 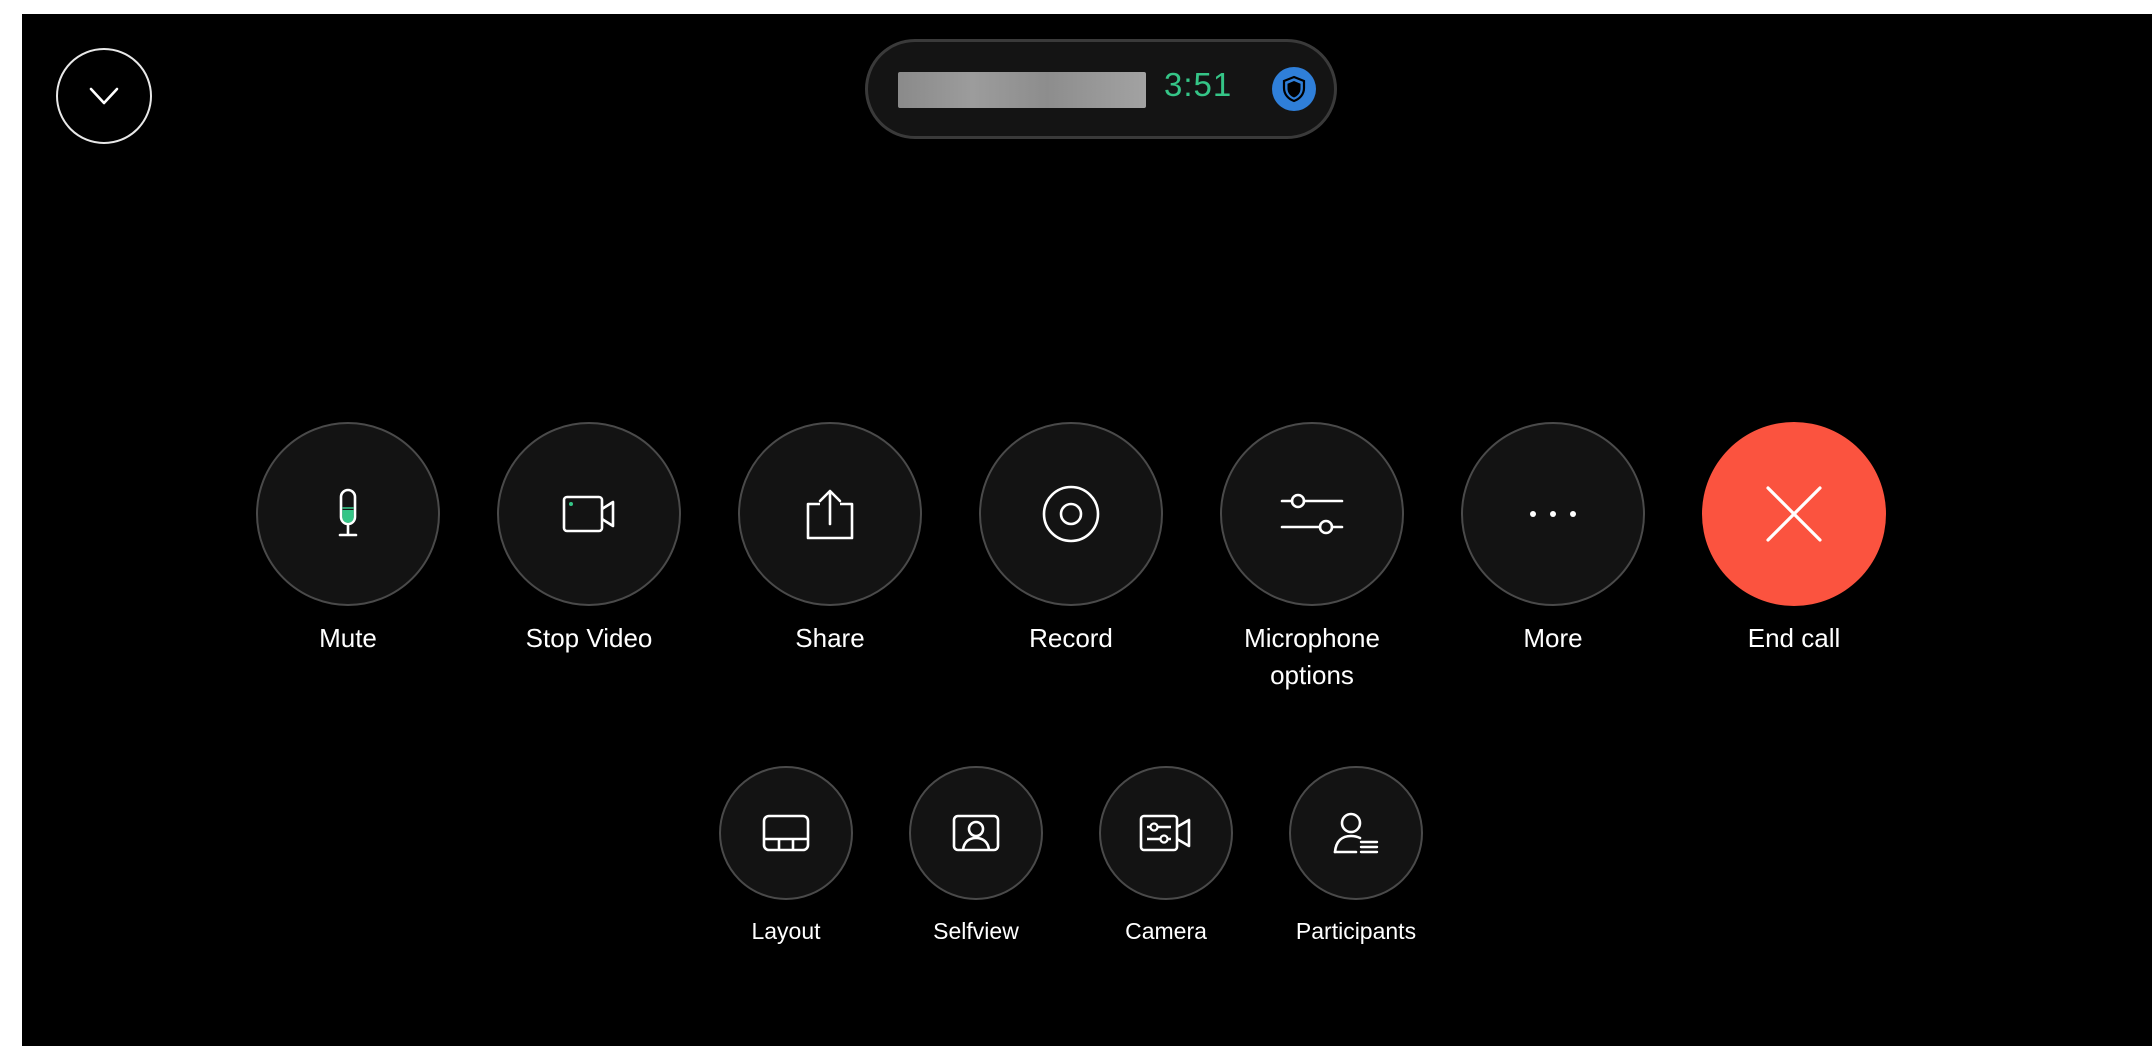 I want to click on microphone-options-button, so click(x=1312, y=514).